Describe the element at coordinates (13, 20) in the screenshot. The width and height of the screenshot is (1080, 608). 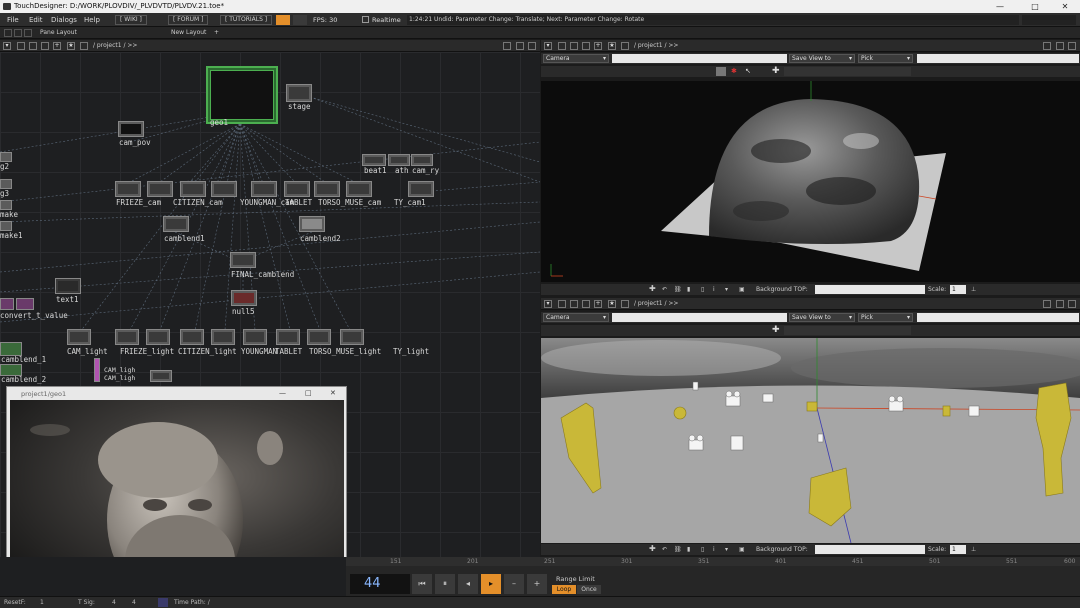
I see `menu-file: File` at that location.